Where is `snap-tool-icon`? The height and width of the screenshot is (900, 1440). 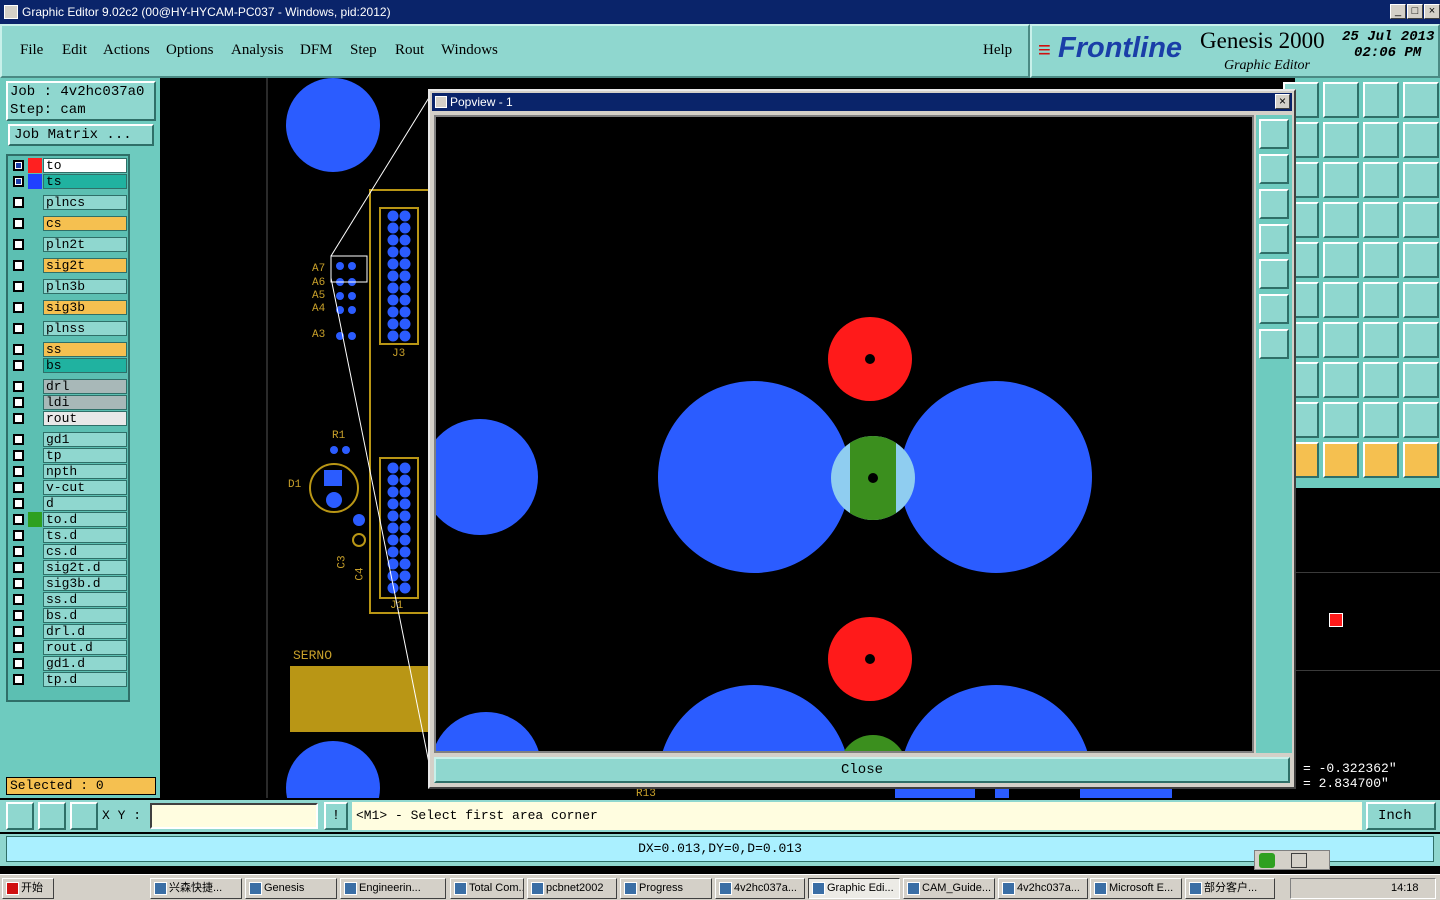
snap-tool-icon is located at coordinates (20, 816).